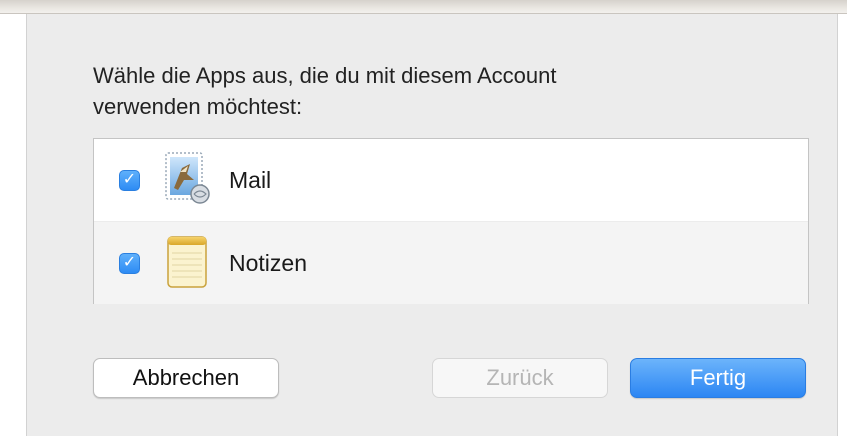 The width and height of the screenshot is (847, 436). What do you see at coordinates (187, 263) in the screenshot?
I see `notes-app-icon` at bounding box center [187, 263].